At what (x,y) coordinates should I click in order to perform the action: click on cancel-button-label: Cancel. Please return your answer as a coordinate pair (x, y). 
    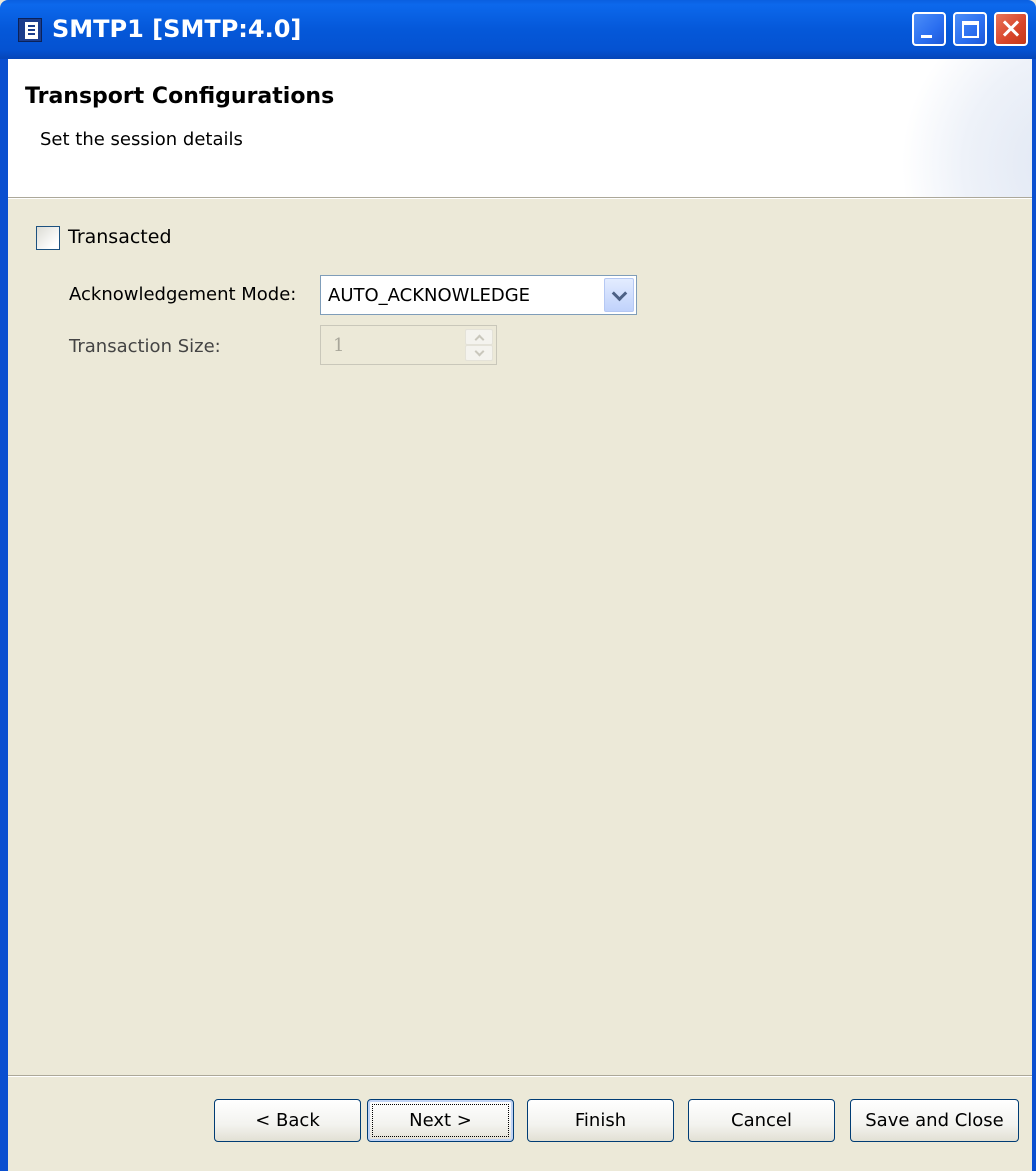
    Looking at the image, I should click on (761, 1120).